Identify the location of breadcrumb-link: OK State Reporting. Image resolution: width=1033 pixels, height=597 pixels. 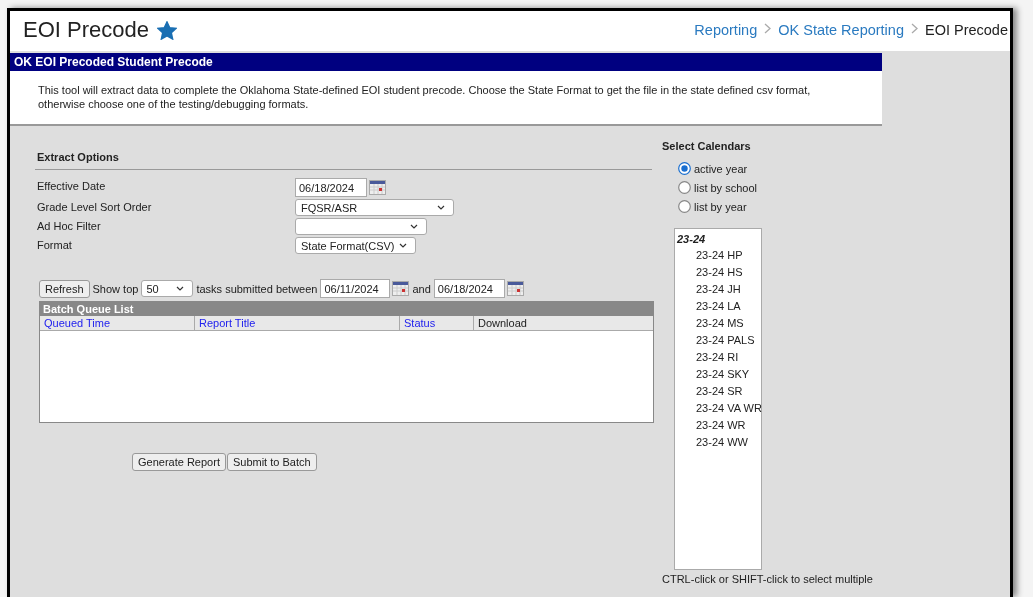
(841, 30).